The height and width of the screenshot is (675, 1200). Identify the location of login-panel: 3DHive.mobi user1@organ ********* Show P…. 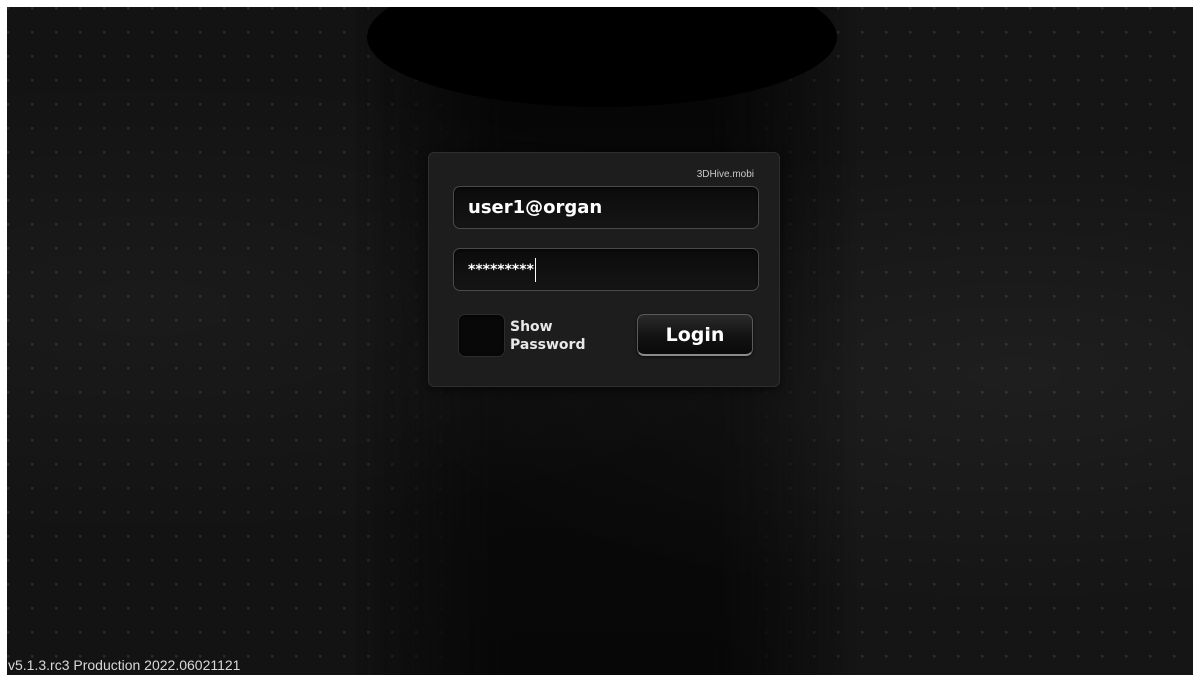
(604, 269).